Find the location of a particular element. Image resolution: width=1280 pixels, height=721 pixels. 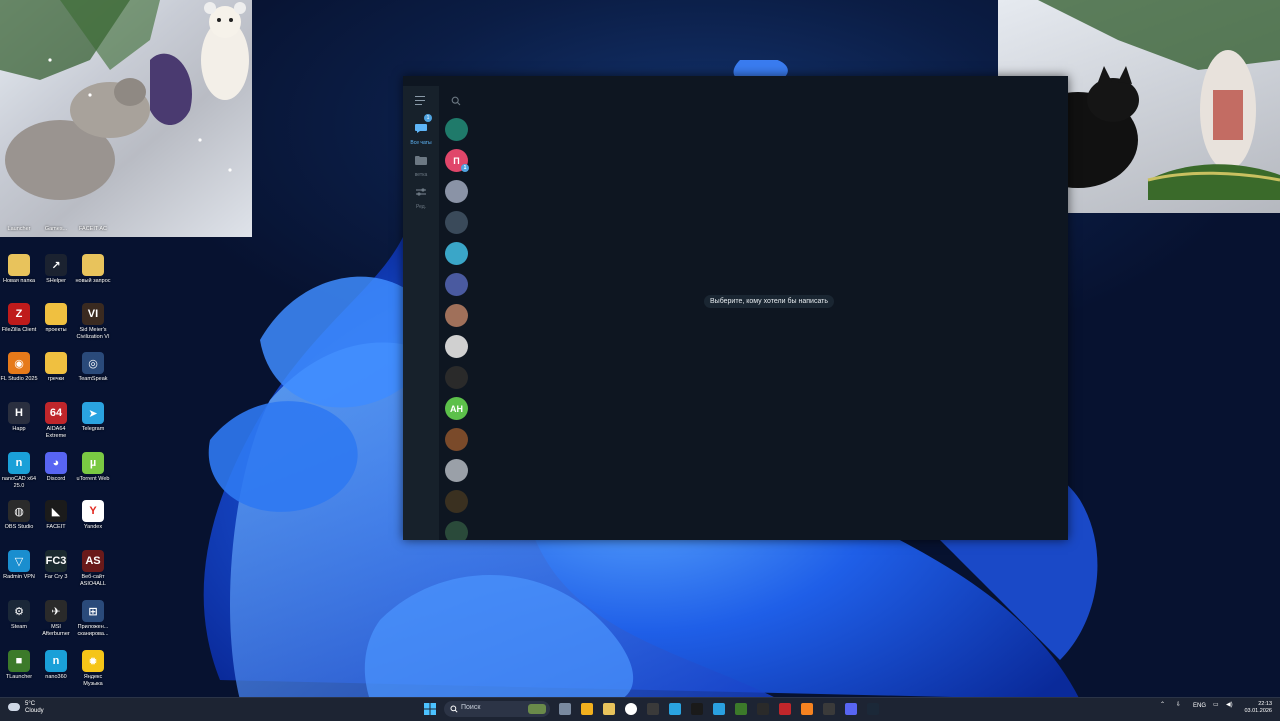

window-titlebar is located at coordinates (735, 81).